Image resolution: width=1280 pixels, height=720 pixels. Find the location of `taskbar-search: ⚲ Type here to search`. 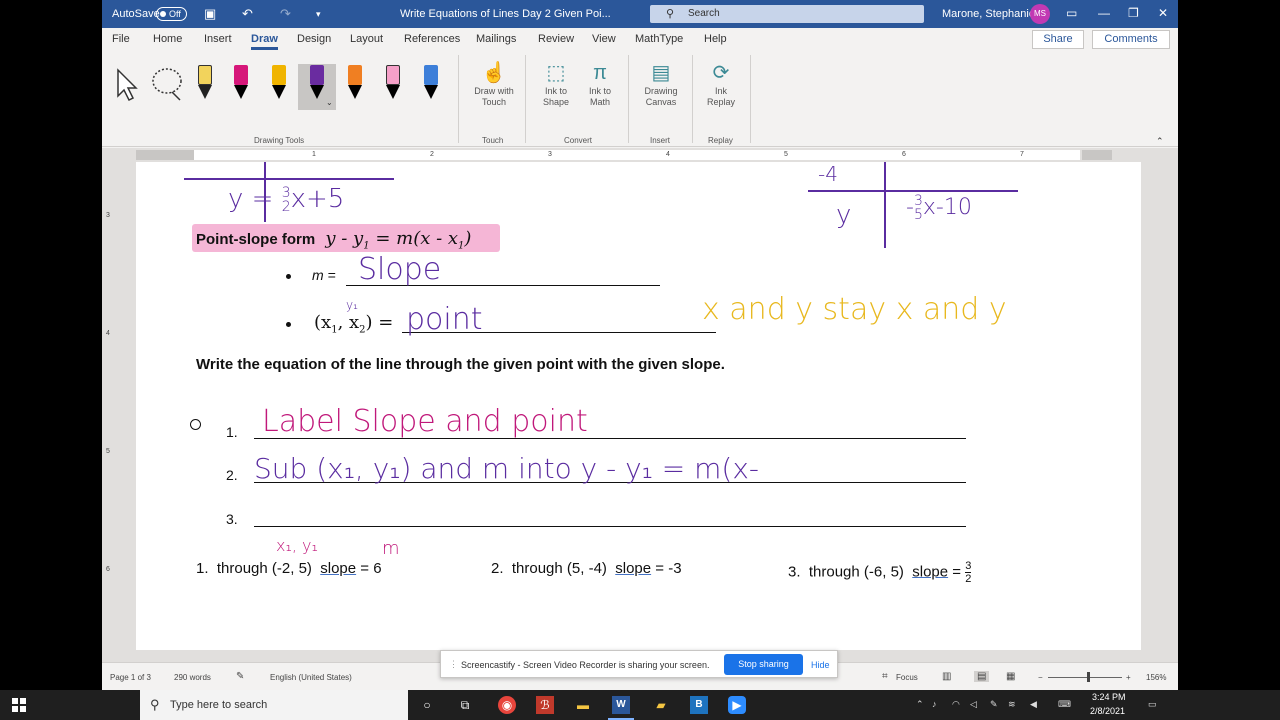

taskbar-search: ⚲ Type here to search is located at coordinates (274, 705).